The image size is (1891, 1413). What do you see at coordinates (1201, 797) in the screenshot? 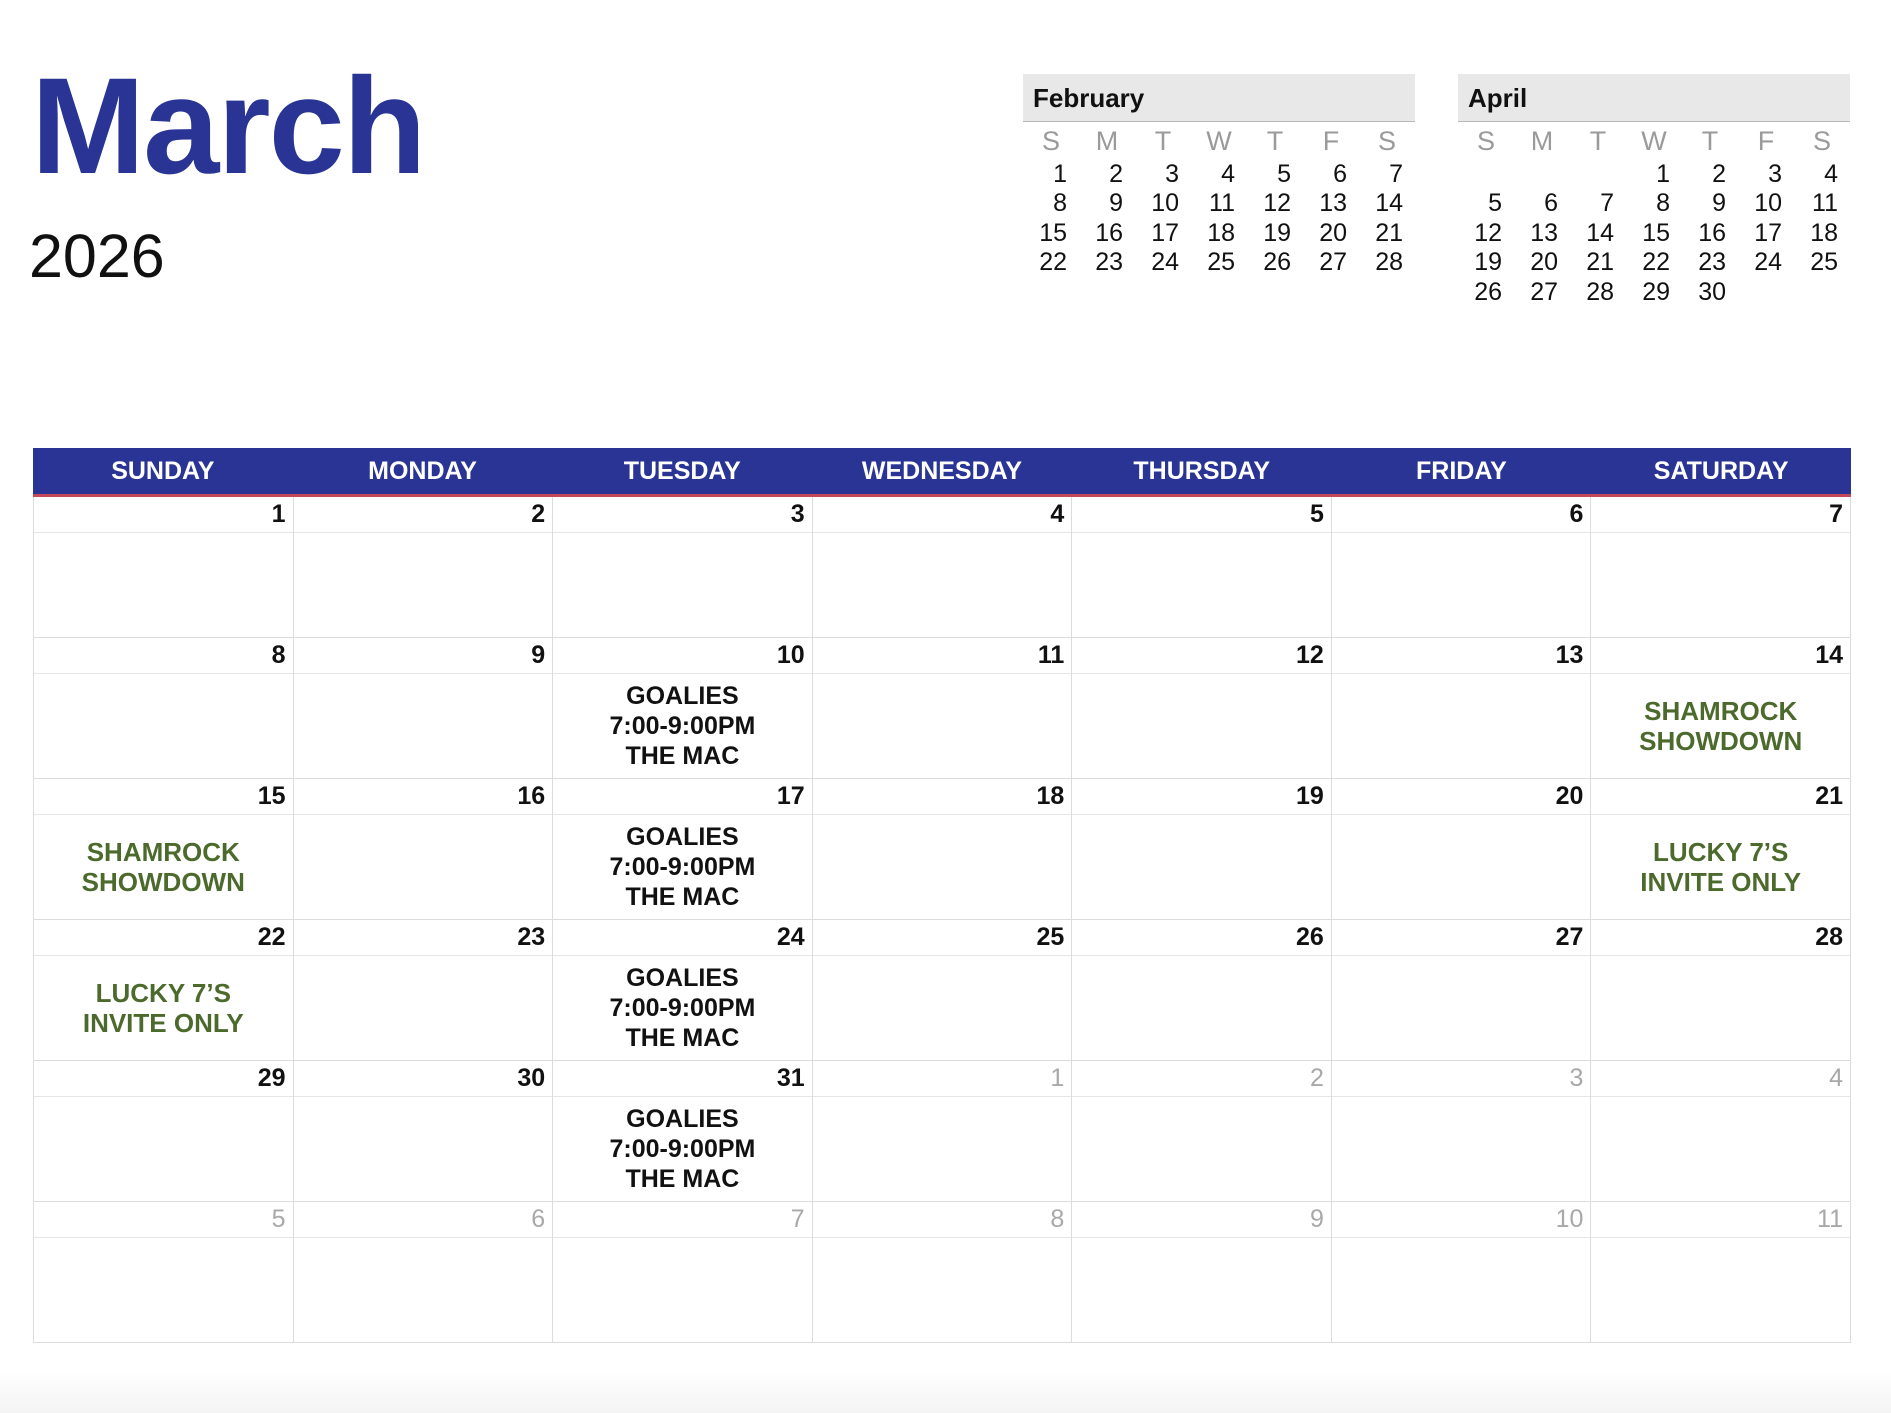
I see `day-number: 19` at bounding box center [1201, 797].